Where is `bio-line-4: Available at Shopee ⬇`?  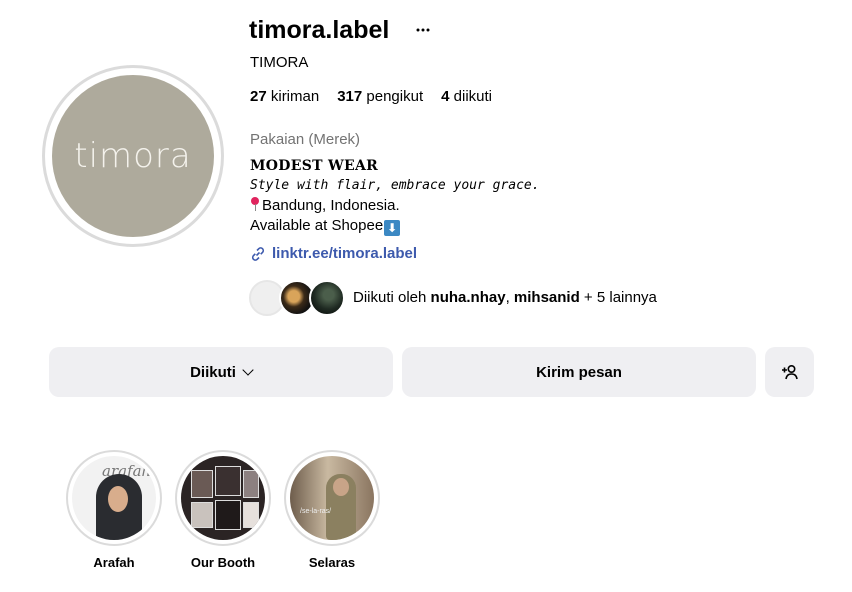
bio-line-4: Available at Shopee ⬇ is located at coordinates (395, 226).